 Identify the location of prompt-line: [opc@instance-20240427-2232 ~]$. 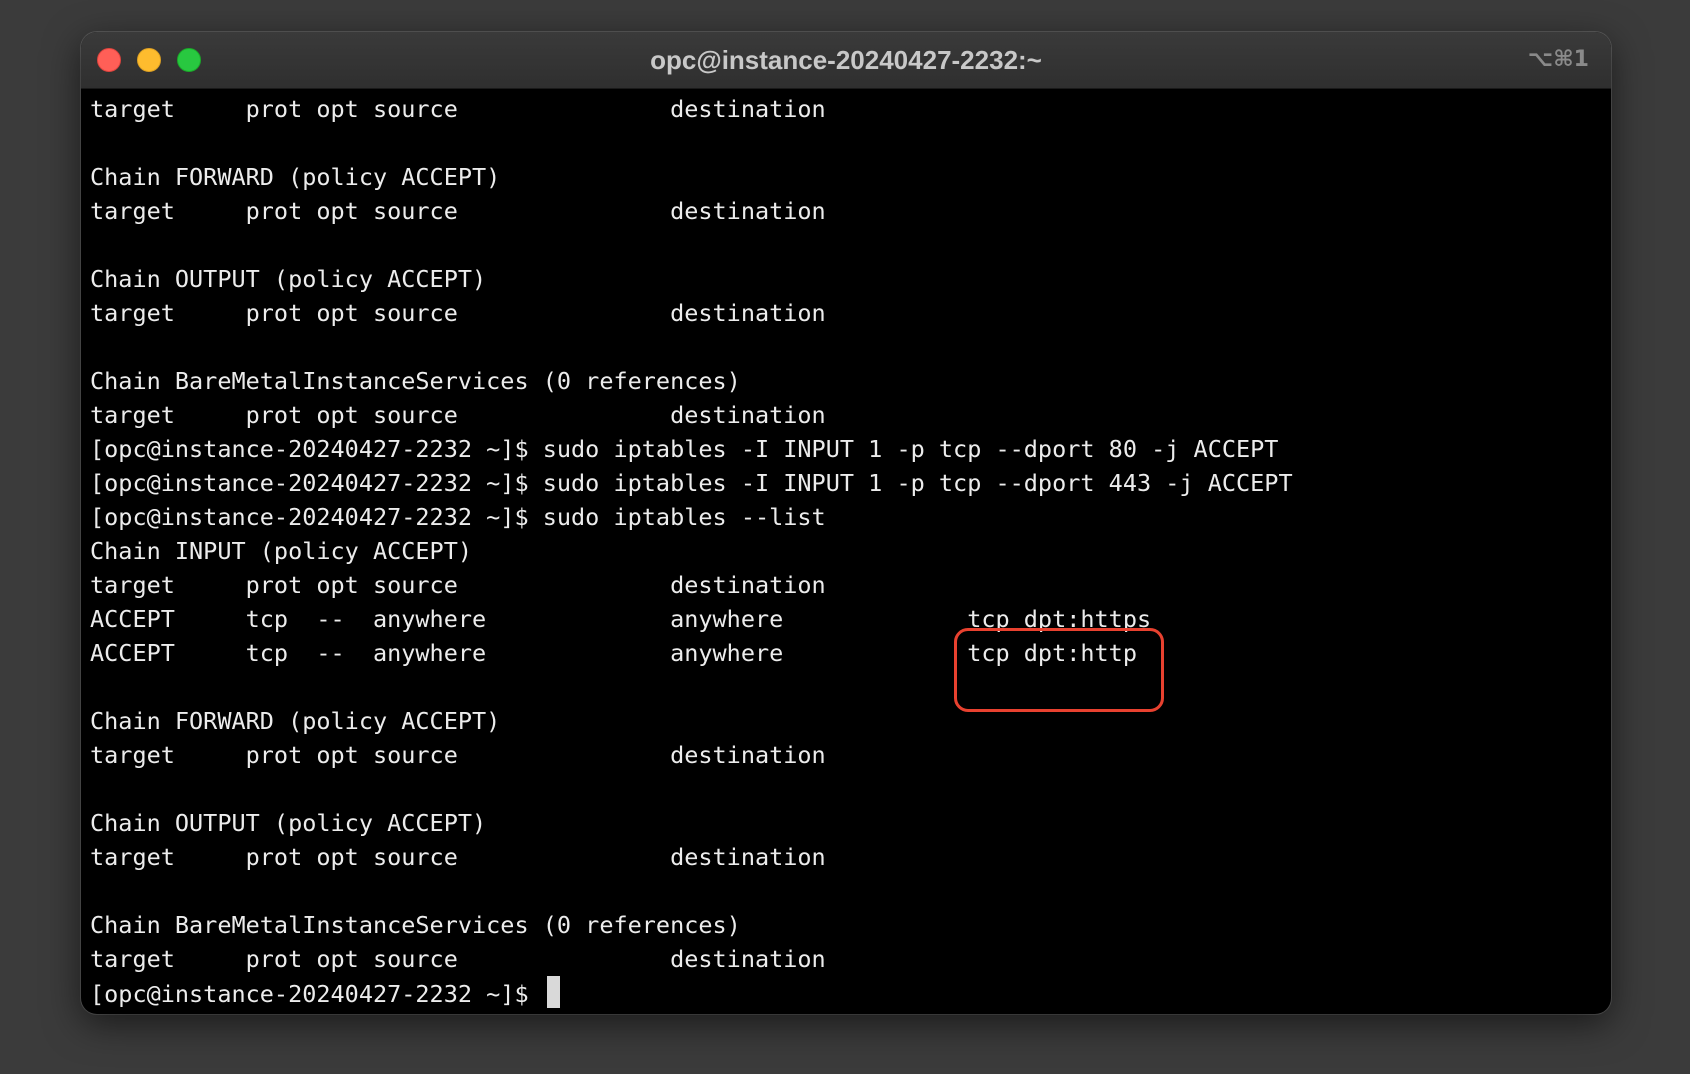
(846, 993).